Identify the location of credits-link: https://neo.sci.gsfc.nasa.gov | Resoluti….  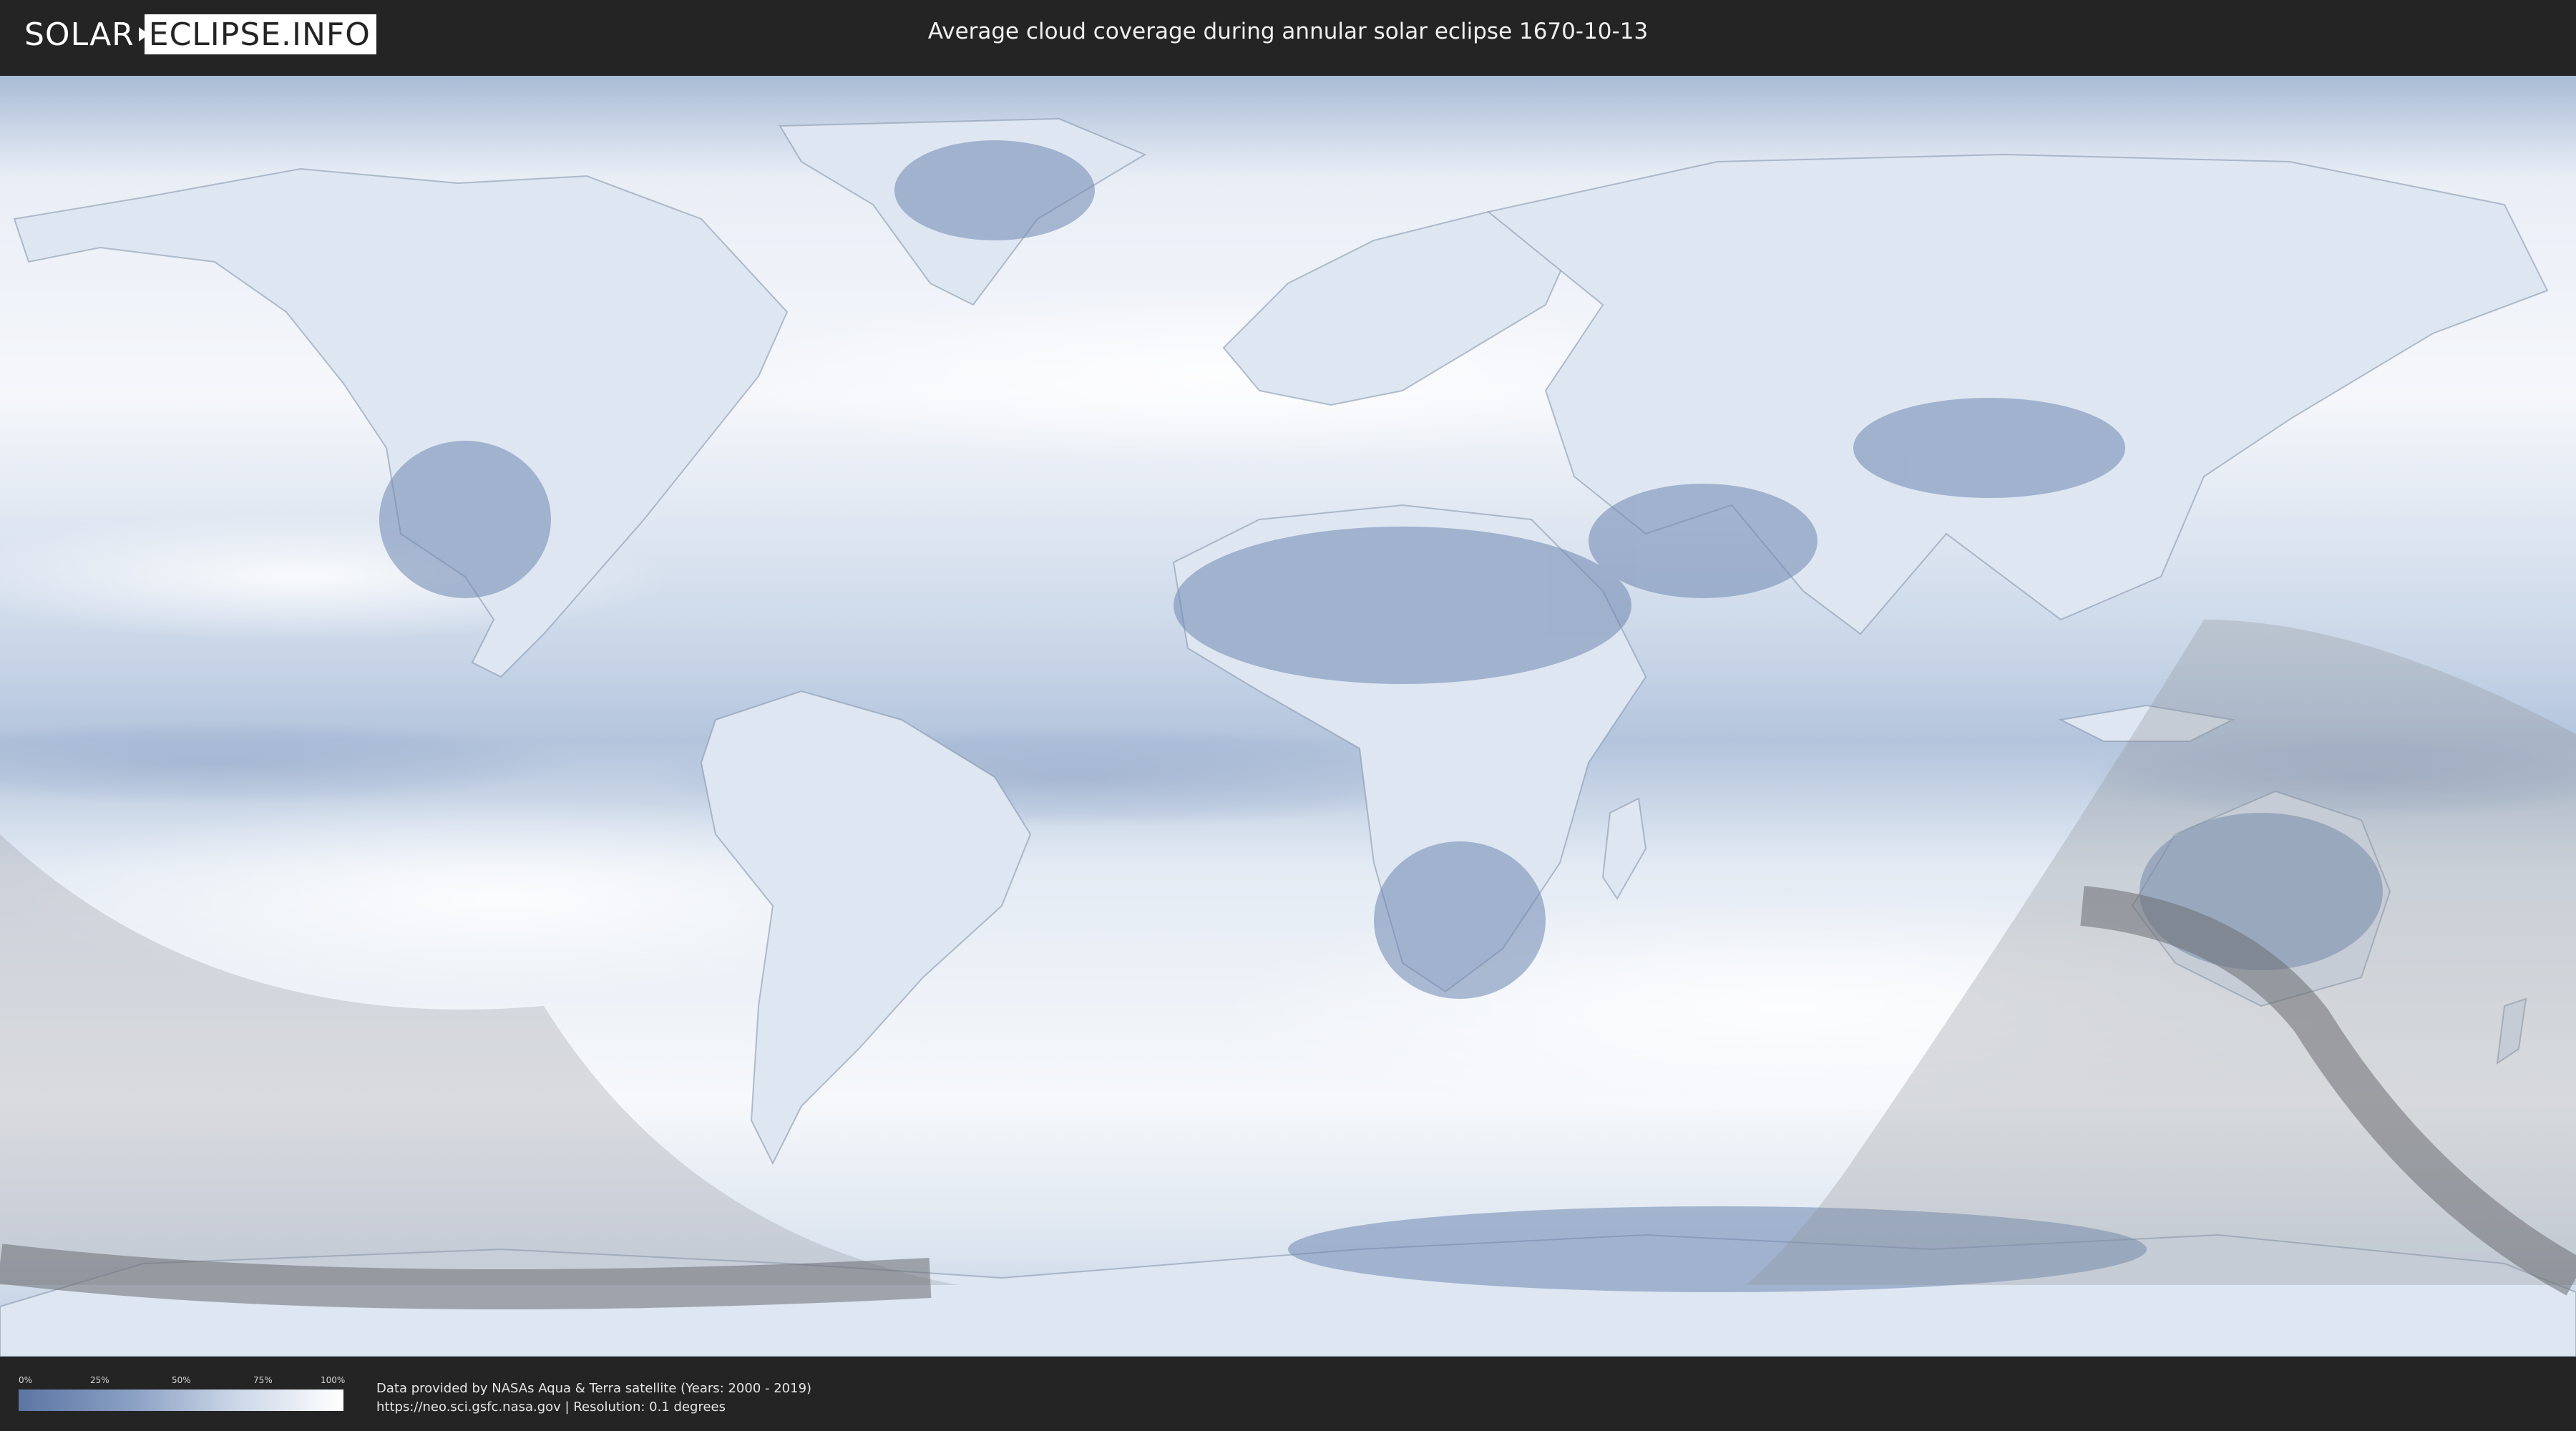
(593, 1407).